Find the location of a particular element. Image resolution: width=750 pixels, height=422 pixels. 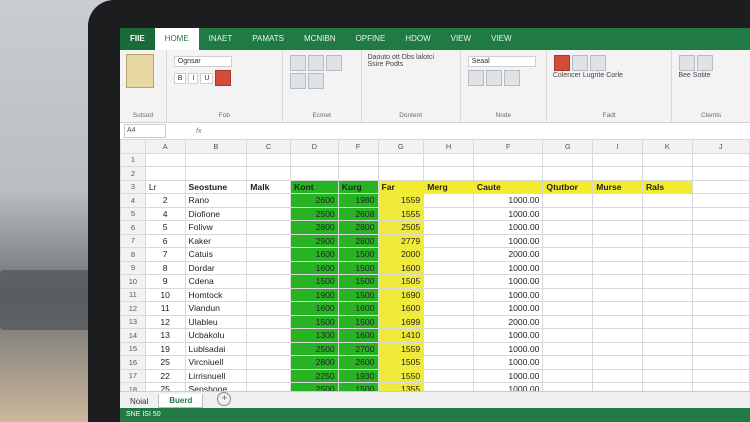

cell-b: Homtock is located at coordinates (216, 294).